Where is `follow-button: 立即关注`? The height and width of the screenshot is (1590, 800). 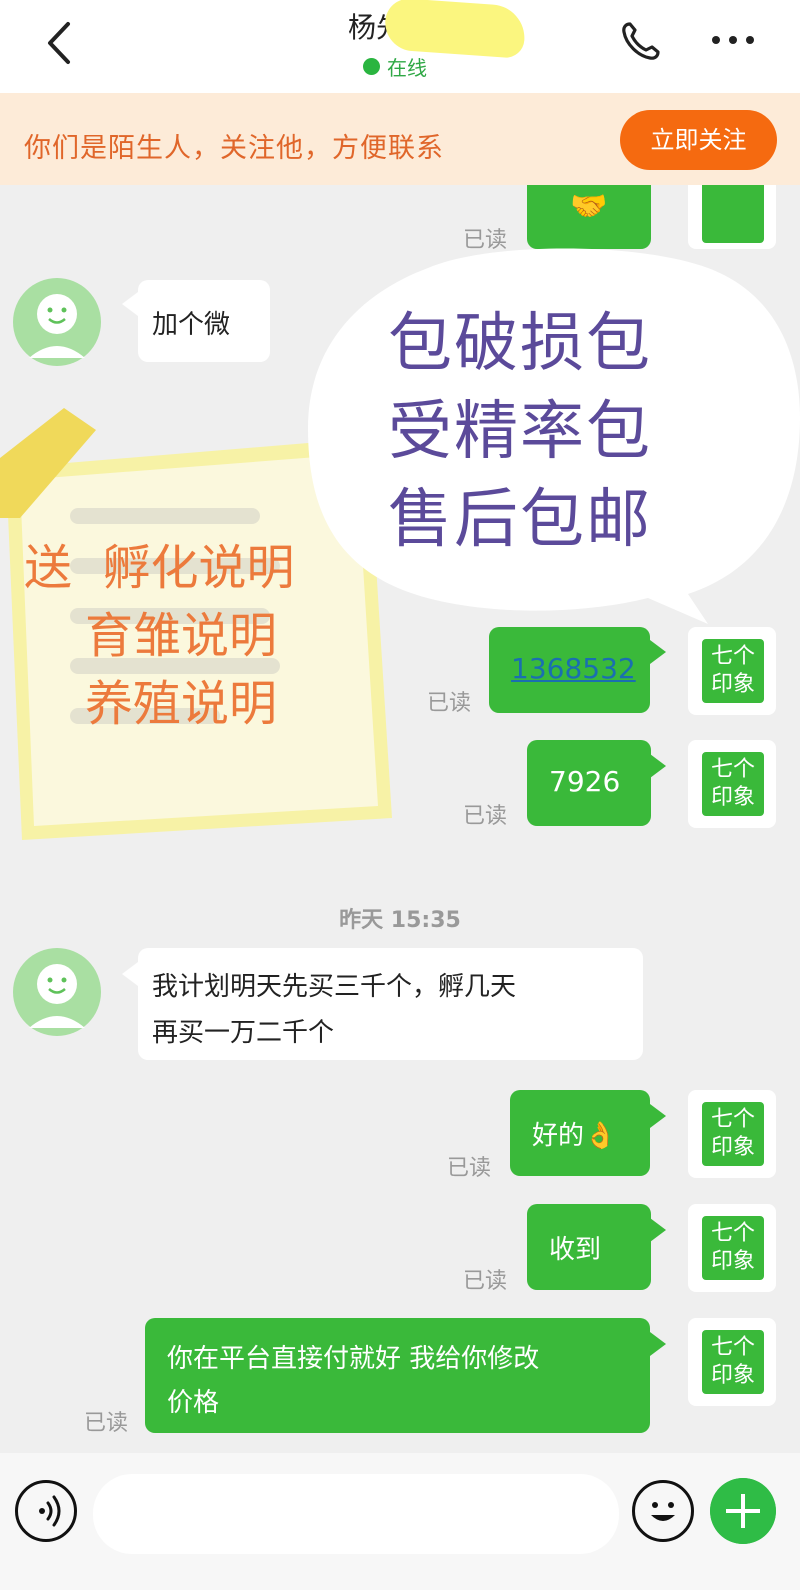
follow-button: 立即关注 is located at coordinates (698, 140).